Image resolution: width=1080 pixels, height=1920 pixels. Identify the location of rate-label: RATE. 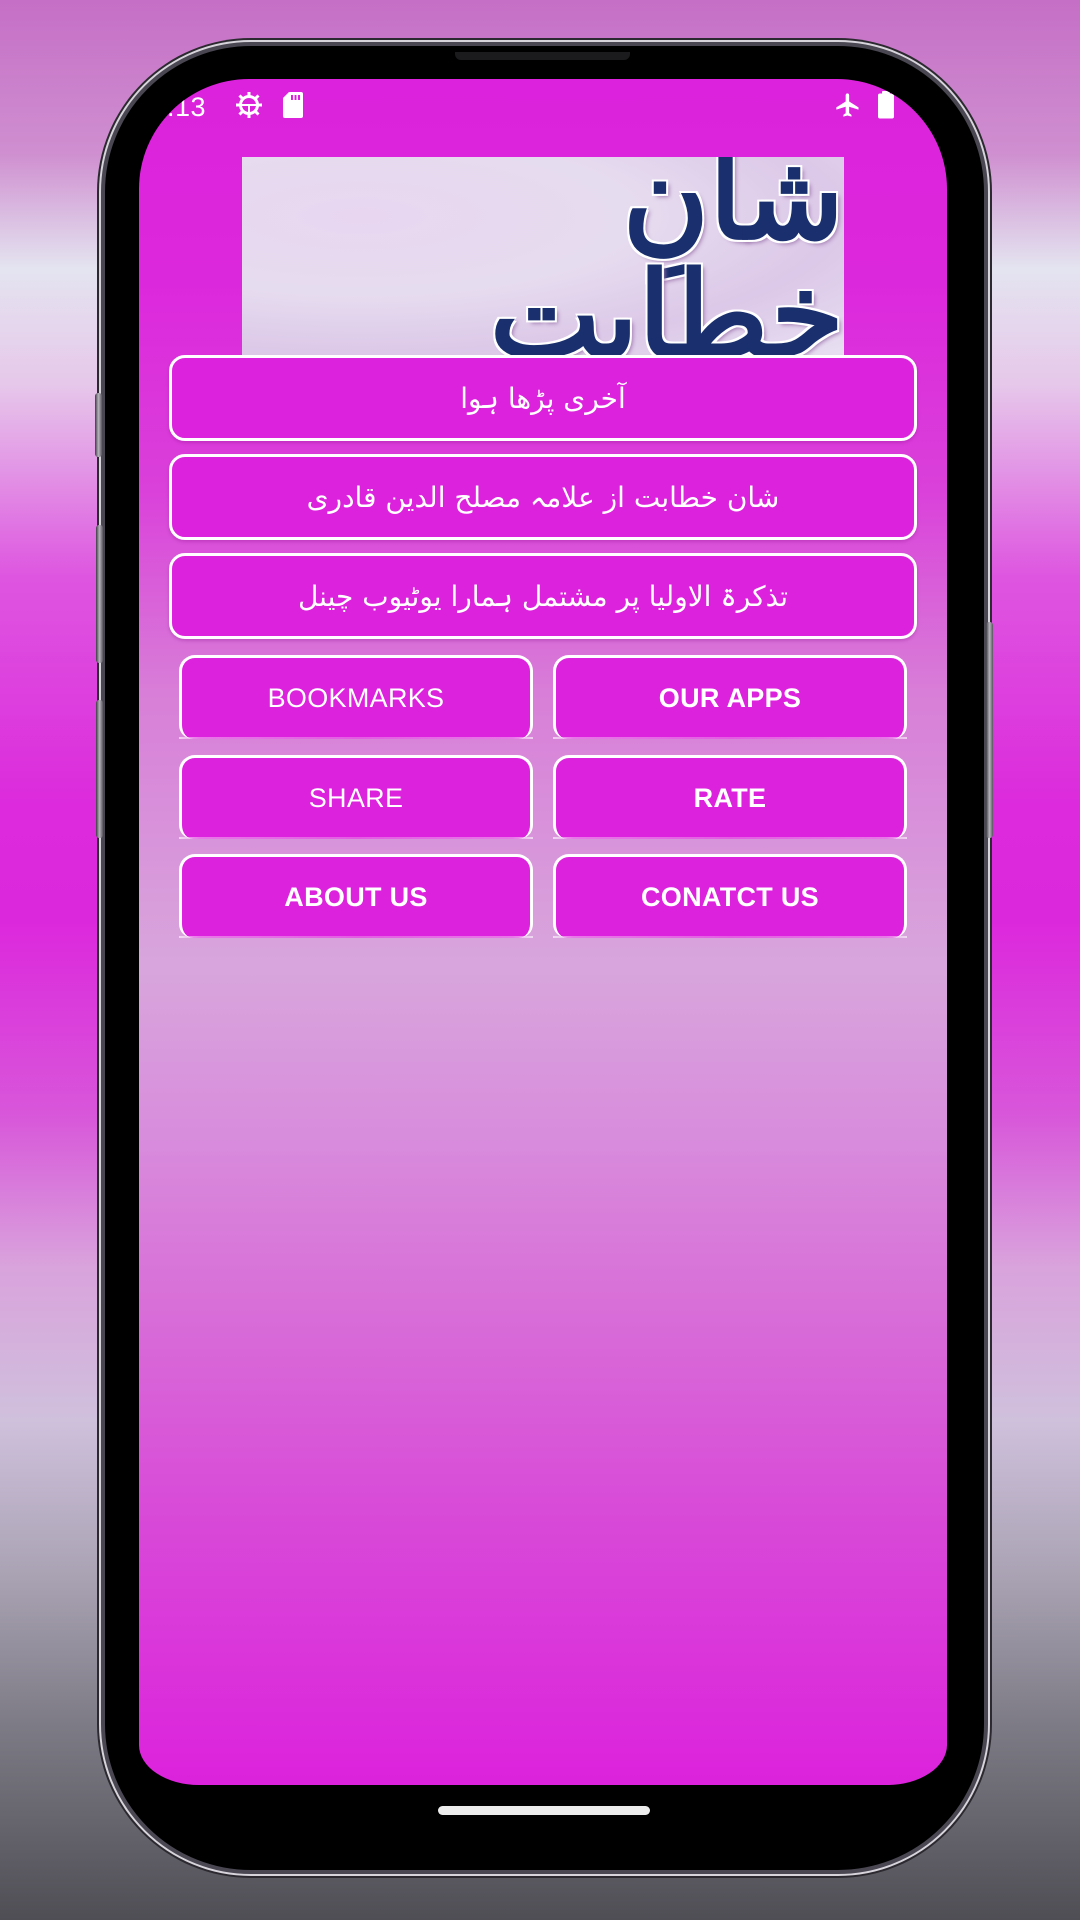
(730, 798).